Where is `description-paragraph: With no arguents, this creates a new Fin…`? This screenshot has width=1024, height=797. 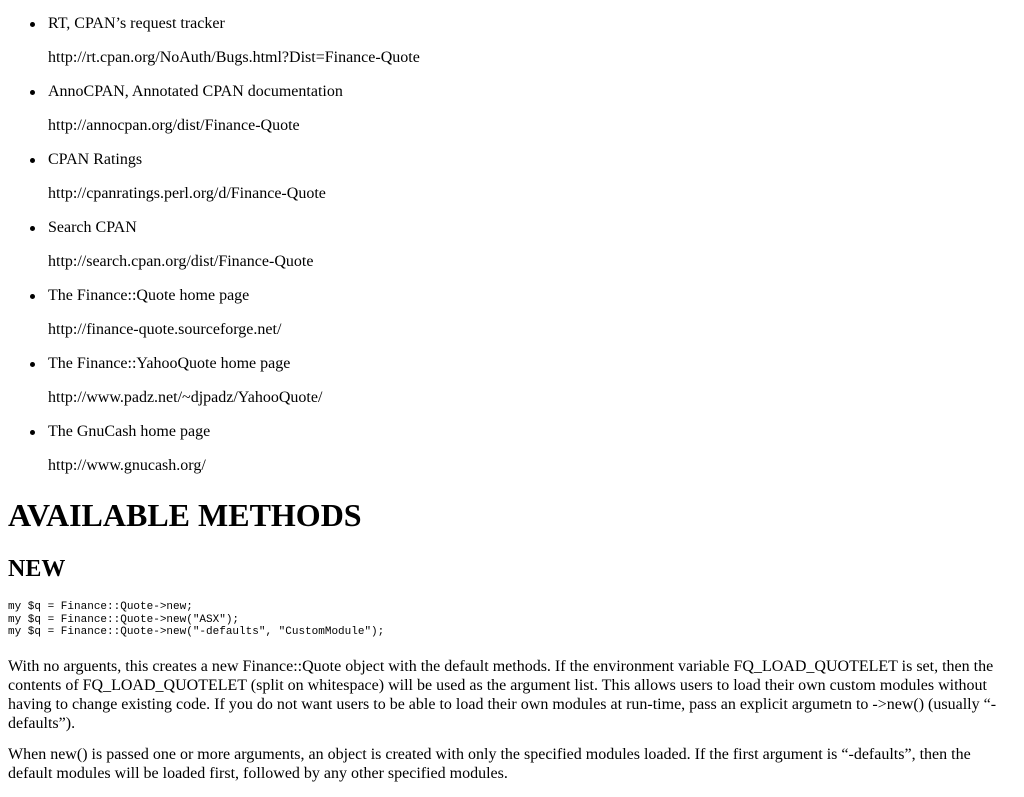 description-paragraph: With no arguents, this creates a new Fin… is located at coordinates (502, 695).